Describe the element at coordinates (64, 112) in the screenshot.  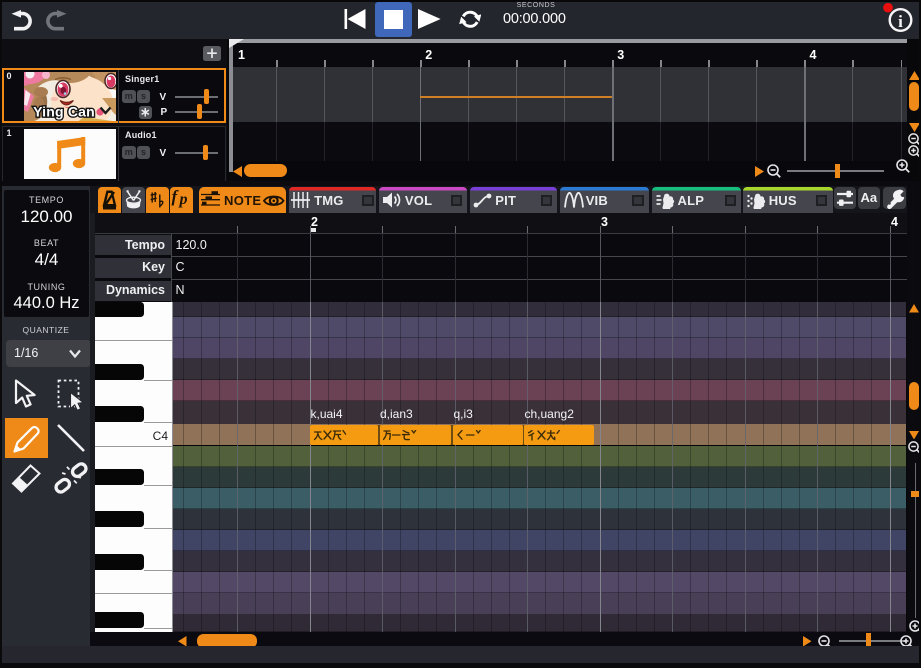
I see `svg-text: Ying Can` at that location.